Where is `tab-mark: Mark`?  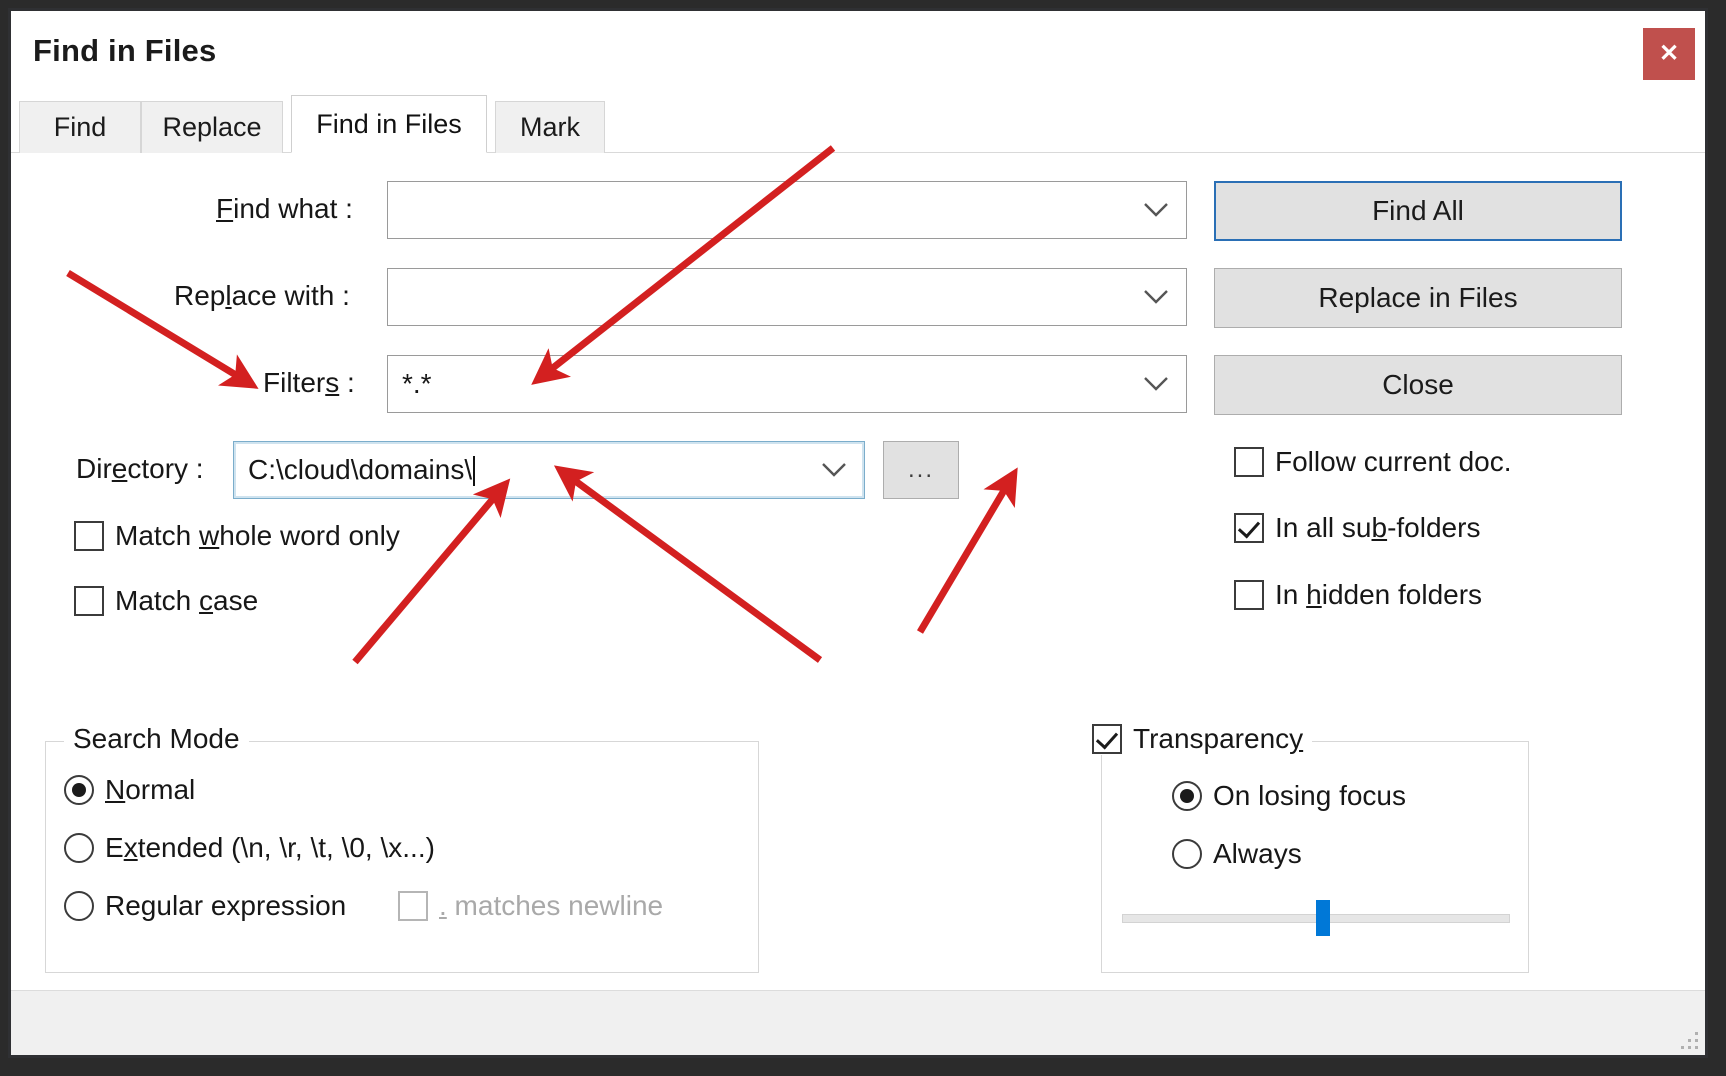
tab-mark: Mark is located at coordinates (550, 127).